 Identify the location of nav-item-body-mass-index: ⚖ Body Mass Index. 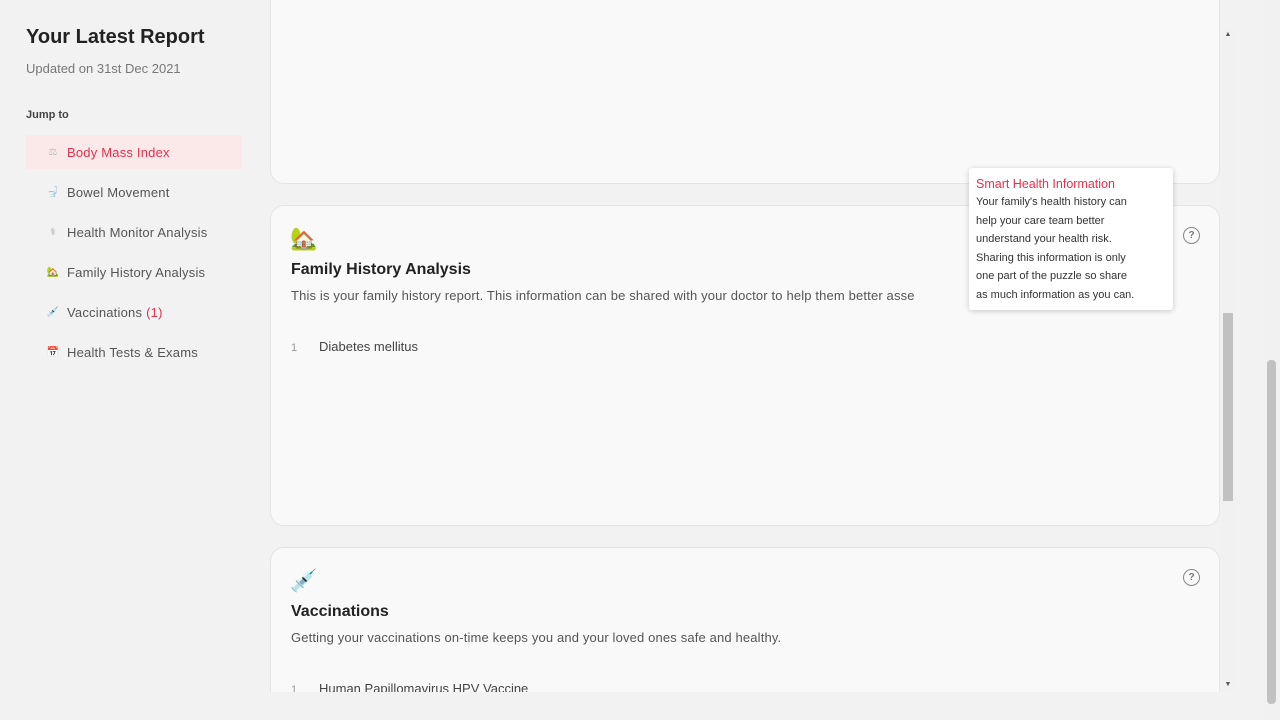
(134, 152).